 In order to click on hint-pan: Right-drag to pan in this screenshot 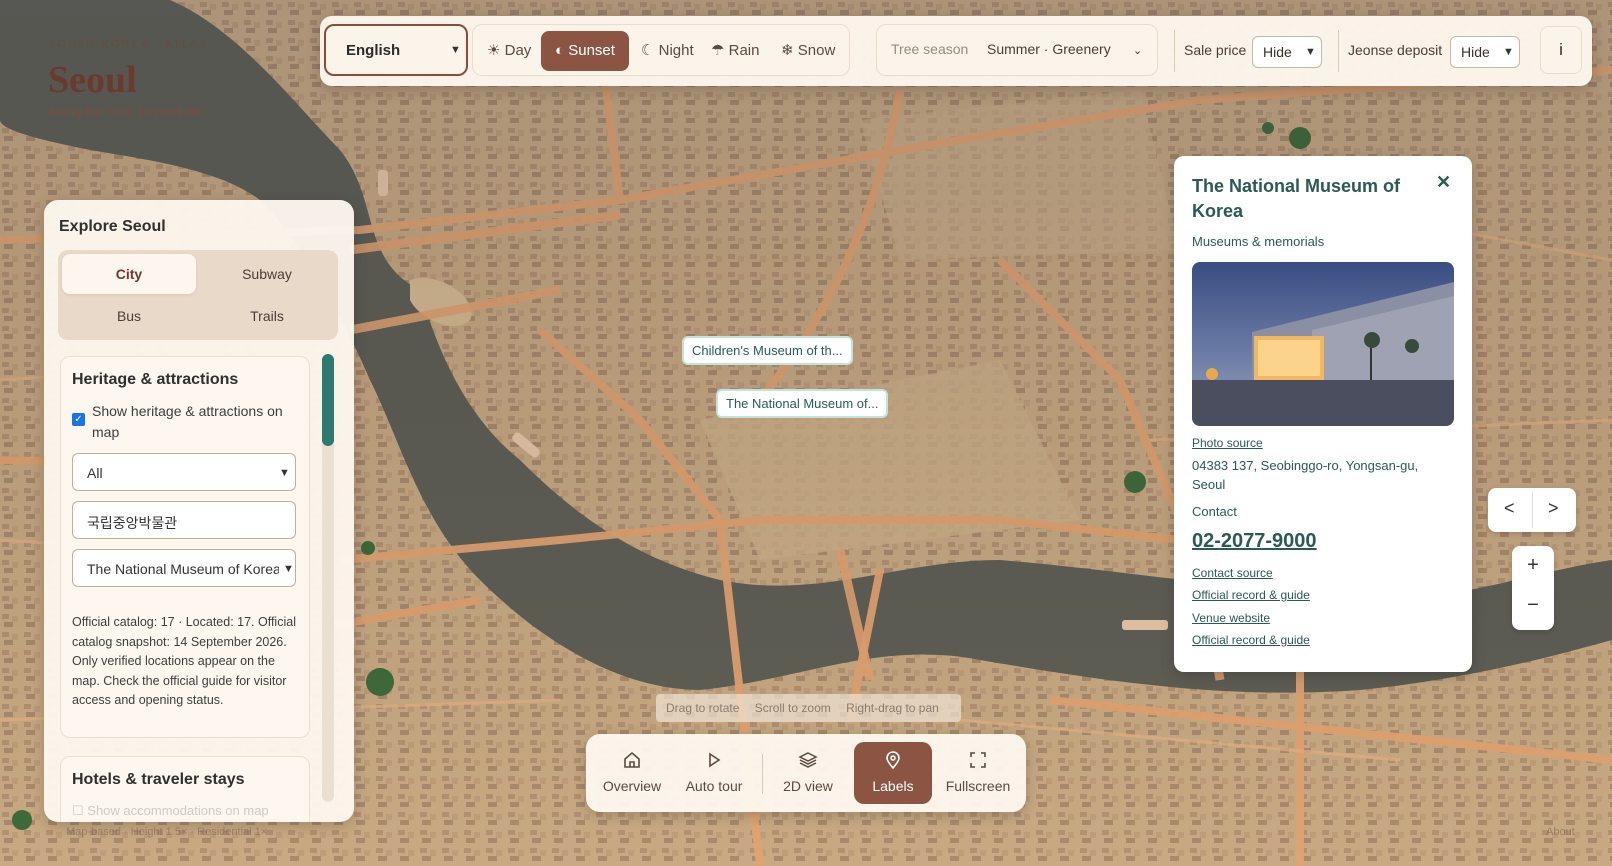, I will do `click(892, 708)`.